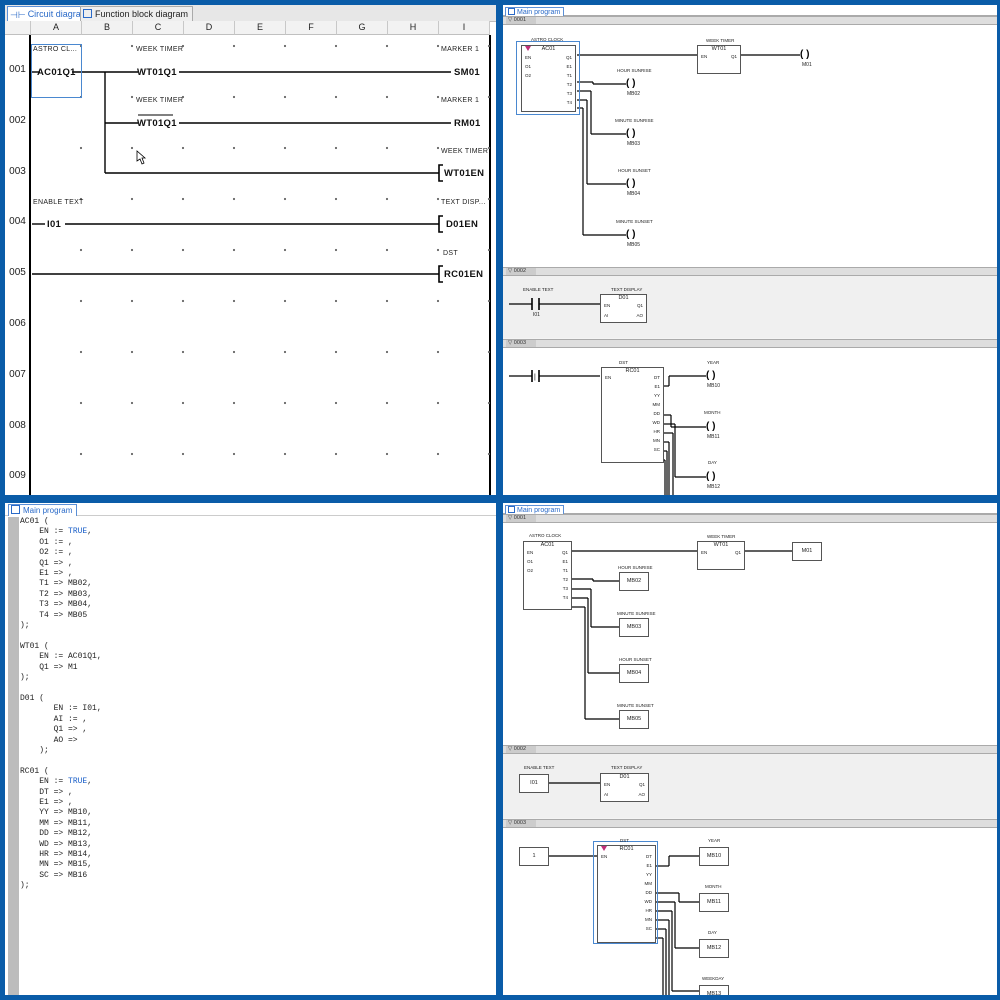 The image size is (1000, 1000). Describe the element at coordinates (534, 856) in the screenshot. I see `constant-1: 1` at that location.